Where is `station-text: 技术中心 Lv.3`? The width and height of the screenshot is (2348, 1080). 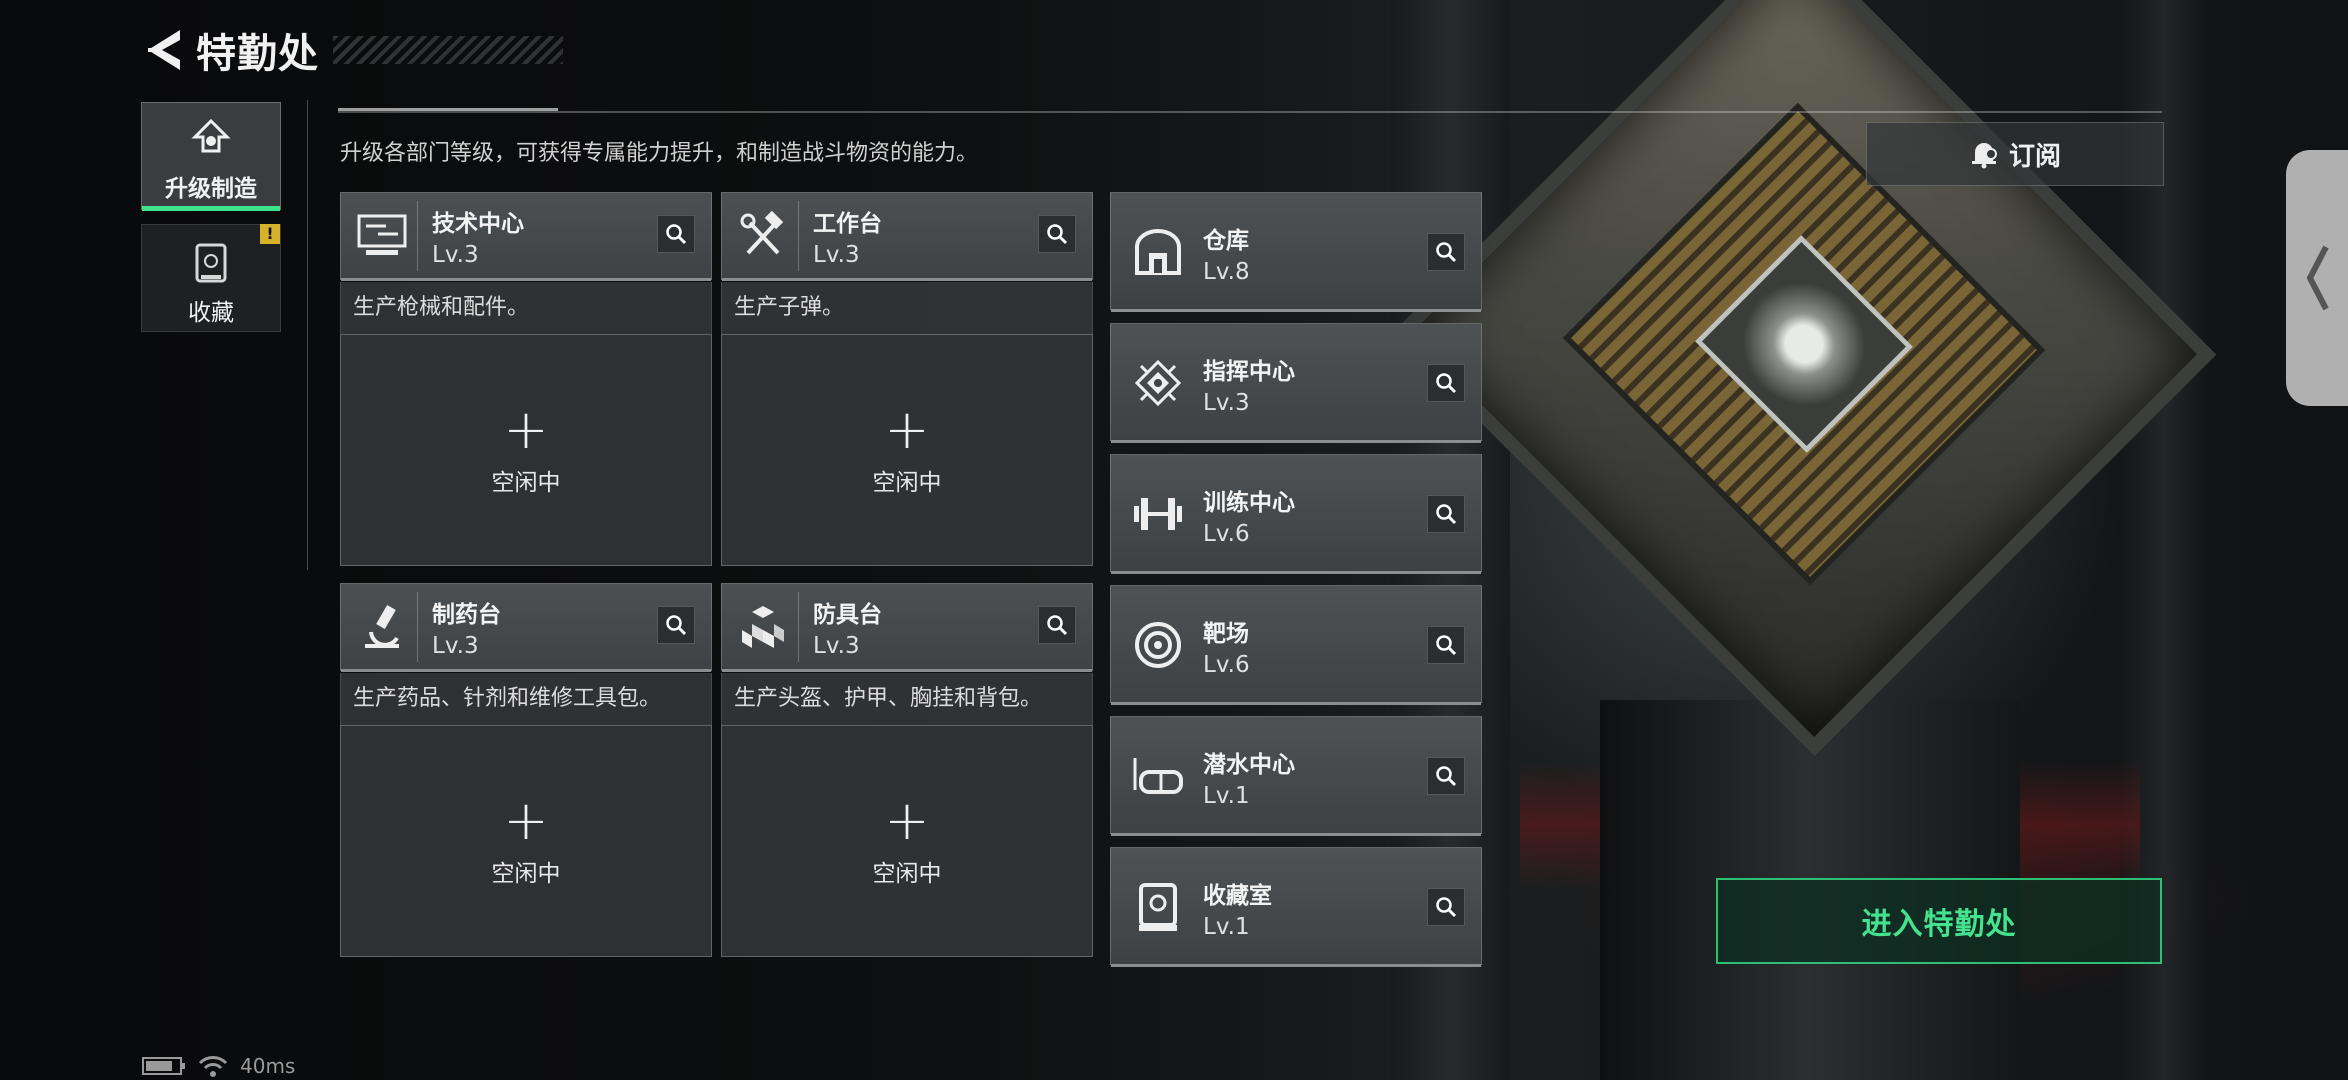
station-text: 技术中心 Lv.3 is located at coordinates (478, 236).